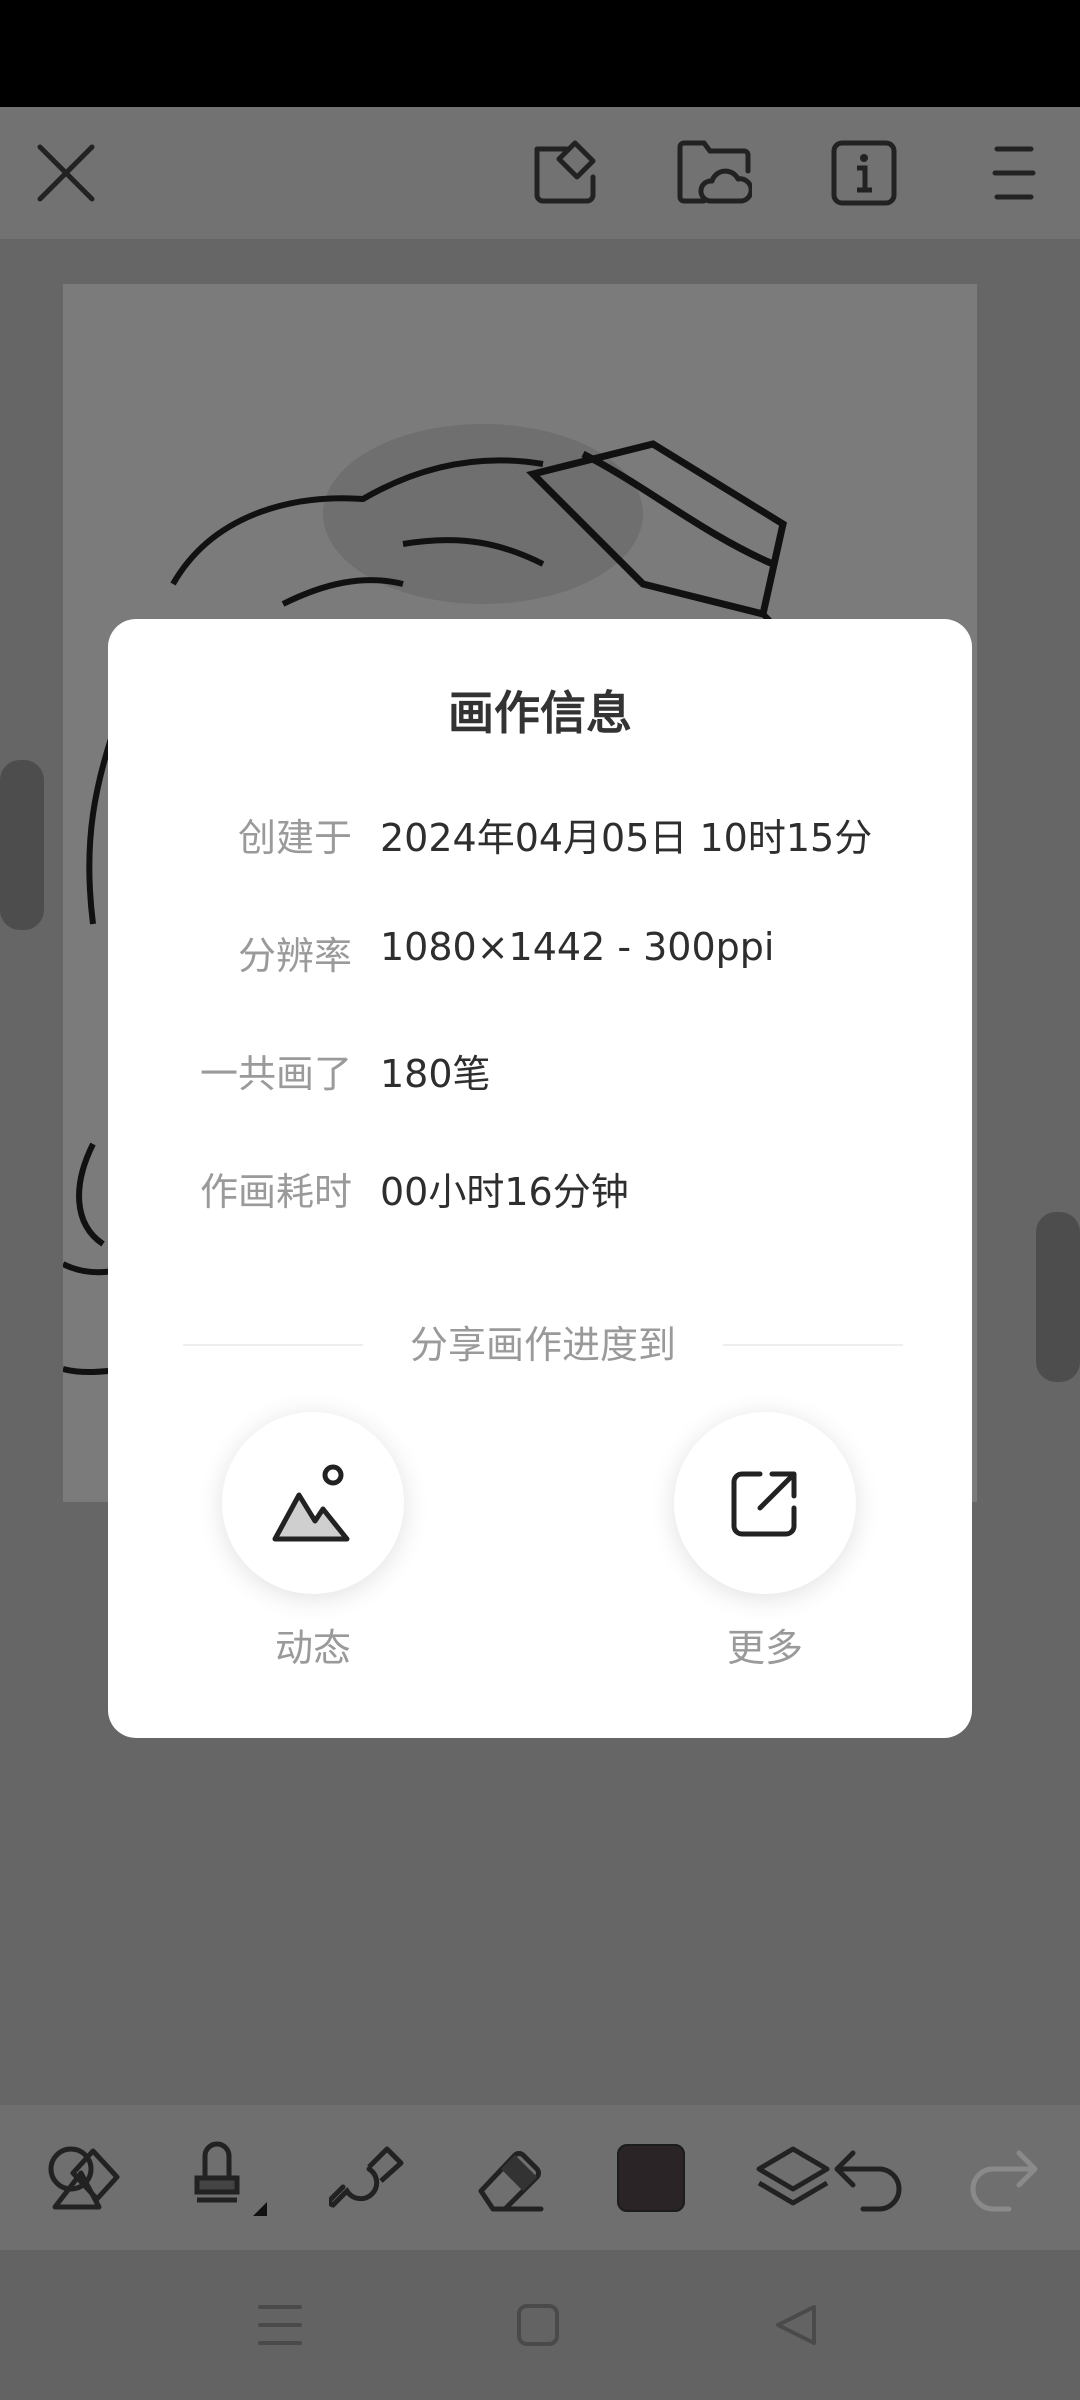  I want to click on eraser-tool-button, so click(509, 2178).